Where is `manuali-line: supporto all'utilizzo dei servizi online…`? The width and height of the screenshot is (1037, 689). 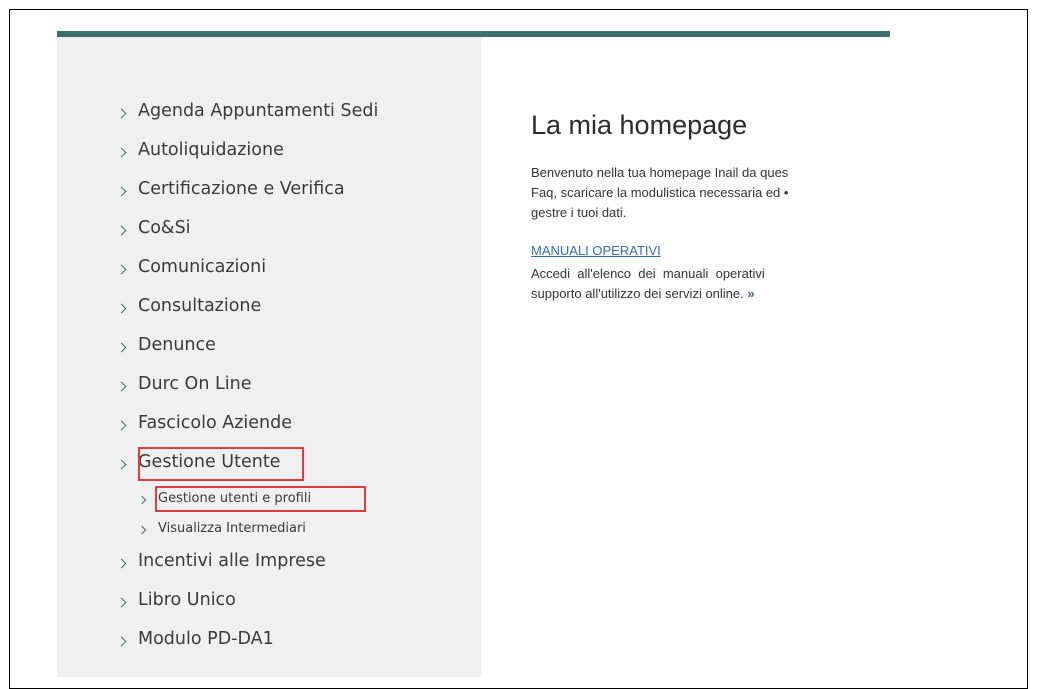
manuali-line: supporto all'utilizzo dei servizi online… is located at coordinates (637, 293).